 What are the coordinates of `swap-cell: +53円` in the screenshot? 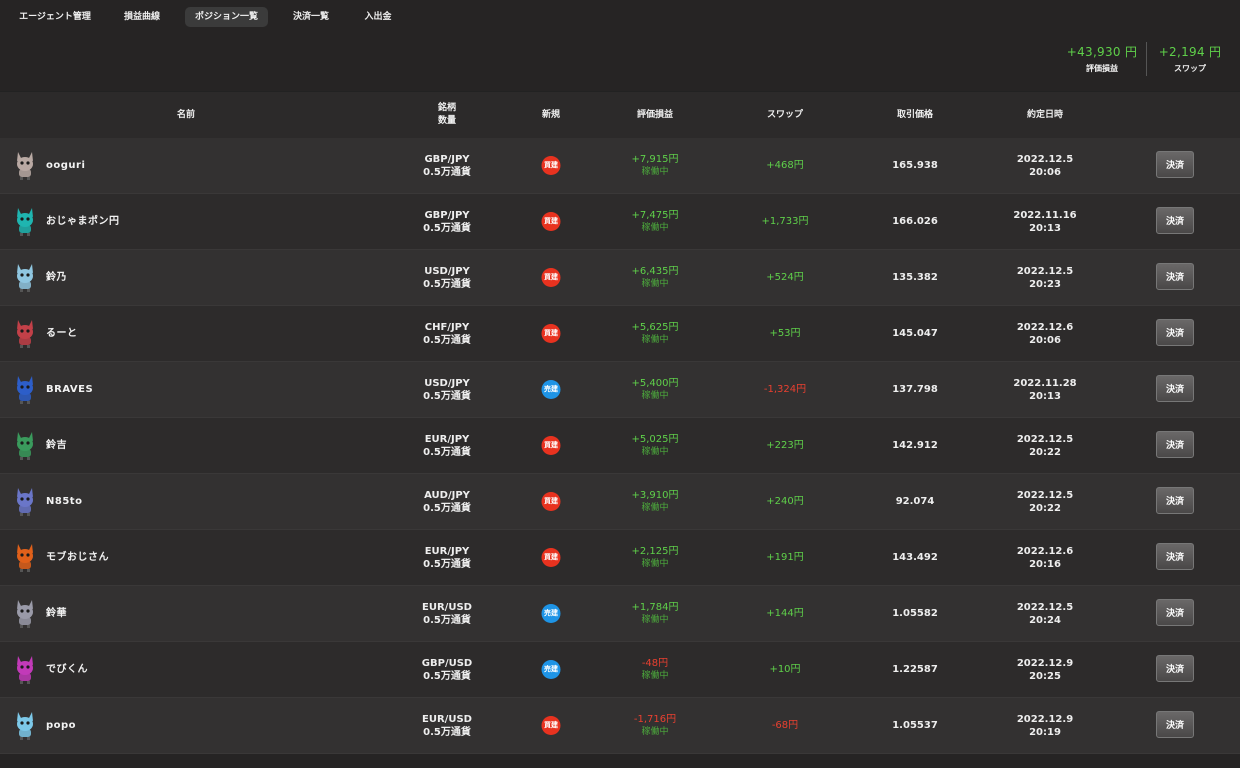 It's located at (784, 333).